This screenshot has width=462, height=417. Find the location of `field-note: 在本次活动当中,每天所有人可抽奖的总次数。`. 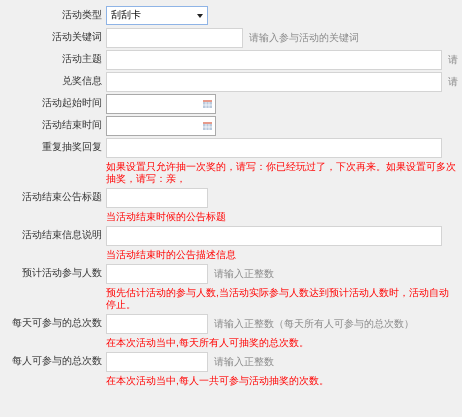

field-note: 在本次活动当中,每天所有人可抽奖的总次数。 is located at coordinates (208, 344).